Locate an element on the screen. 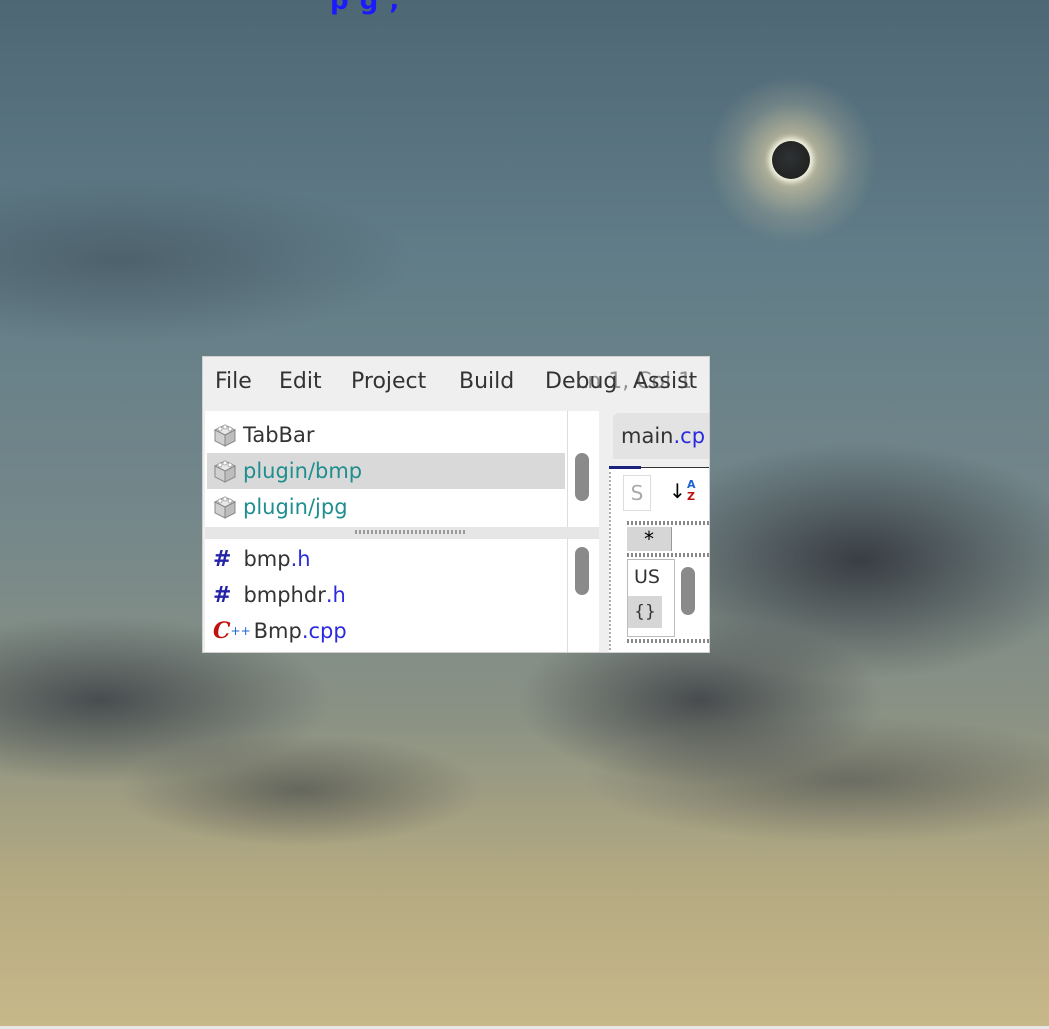  menu-project: Project is located at coordinates (388, 381).